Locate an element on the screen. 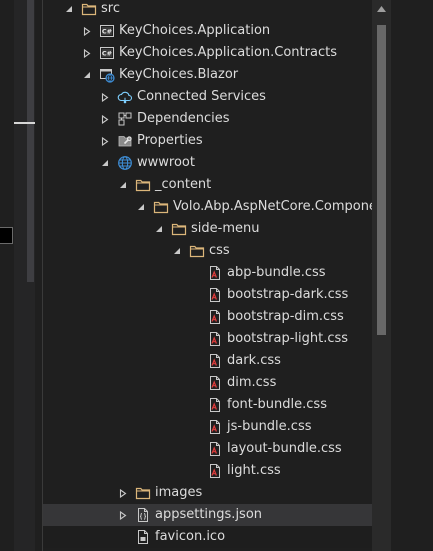 This screenshot has height=551, width=433. left-marker is located at coordinates (6, 235).